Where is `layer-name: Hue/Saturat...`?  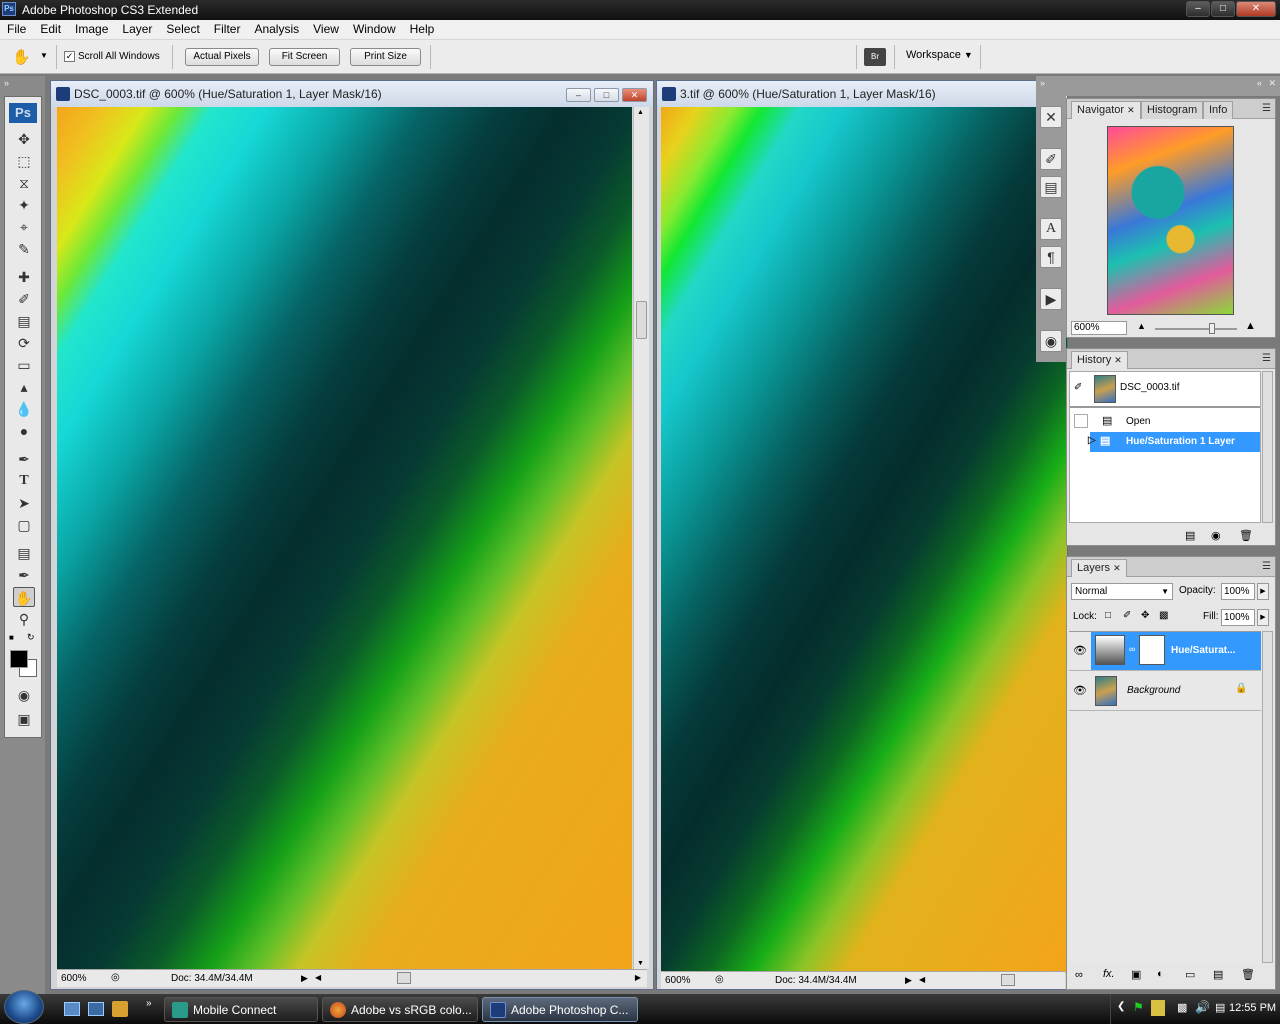 layer-name: Hue/Saturat... is located at coordinates (1203, 650).